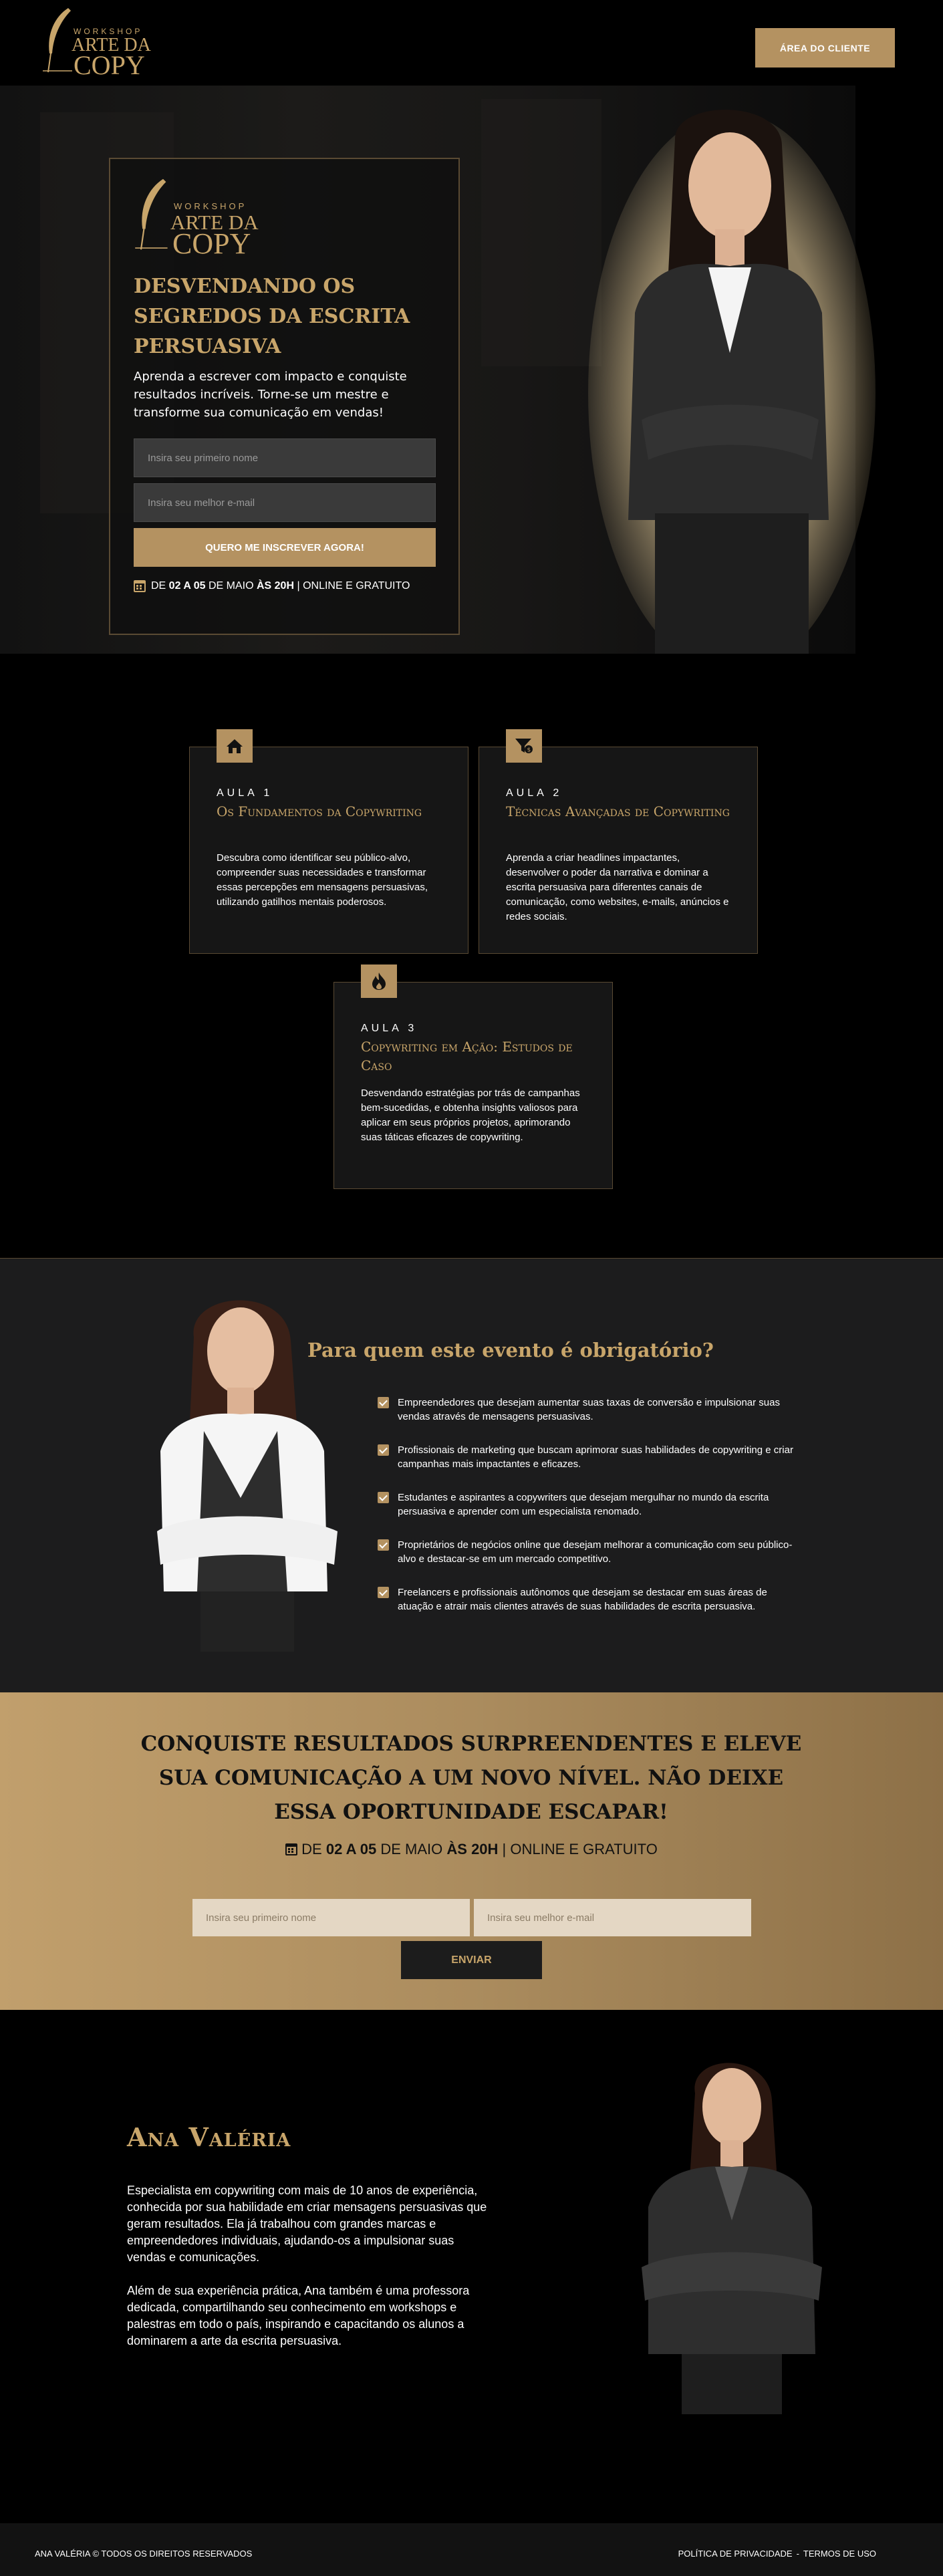 The height and width of the screenshot is (2576, 943). I want to click on send-button: ENVIAR, so click(471, 1960).